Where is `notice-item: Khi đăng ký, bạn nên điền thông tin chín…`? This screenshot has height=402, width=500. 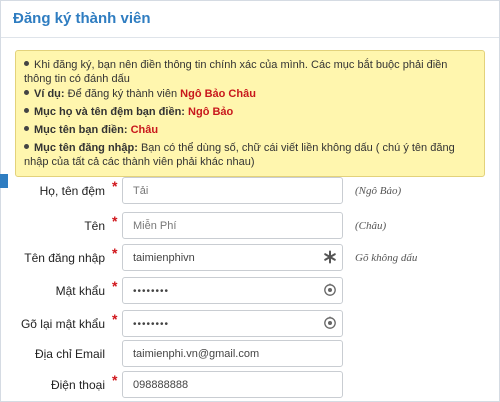 notice-item: Khi đăng ký, bạn nên điền thông tin chín… is located at coordinates (236, 72).